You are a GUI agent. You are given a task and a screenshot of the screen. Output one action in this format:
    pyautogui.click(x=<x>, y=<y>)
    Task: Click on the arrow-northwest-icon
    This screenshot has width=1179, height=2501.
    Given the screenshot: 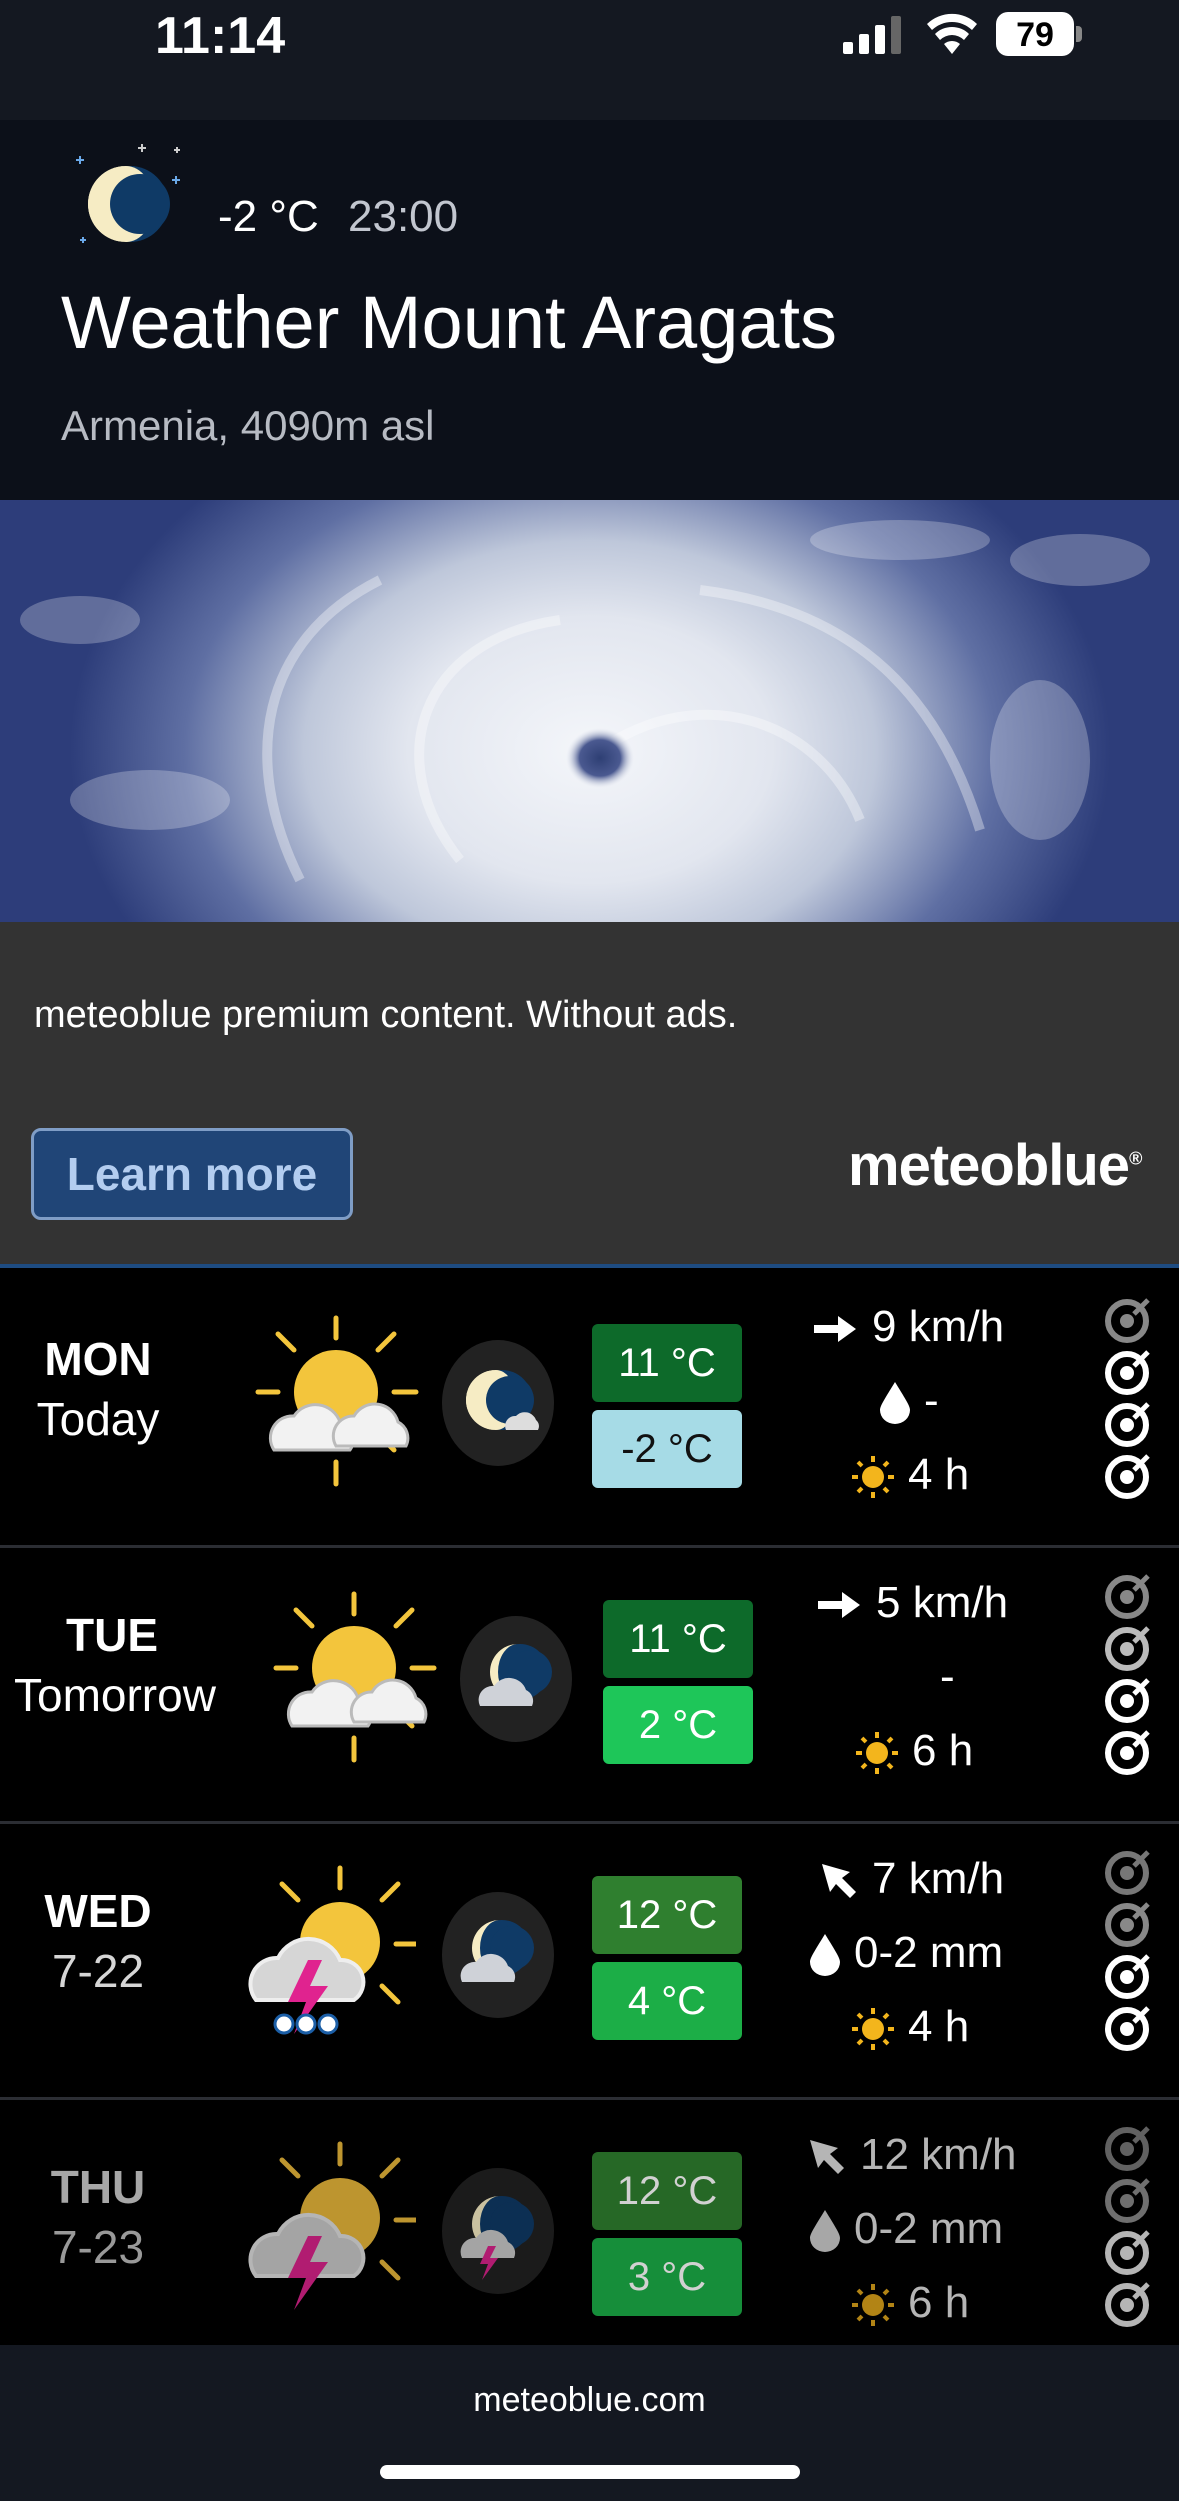 What is the action you would take?
    pyautogui.click(x=827, y=2157)
    